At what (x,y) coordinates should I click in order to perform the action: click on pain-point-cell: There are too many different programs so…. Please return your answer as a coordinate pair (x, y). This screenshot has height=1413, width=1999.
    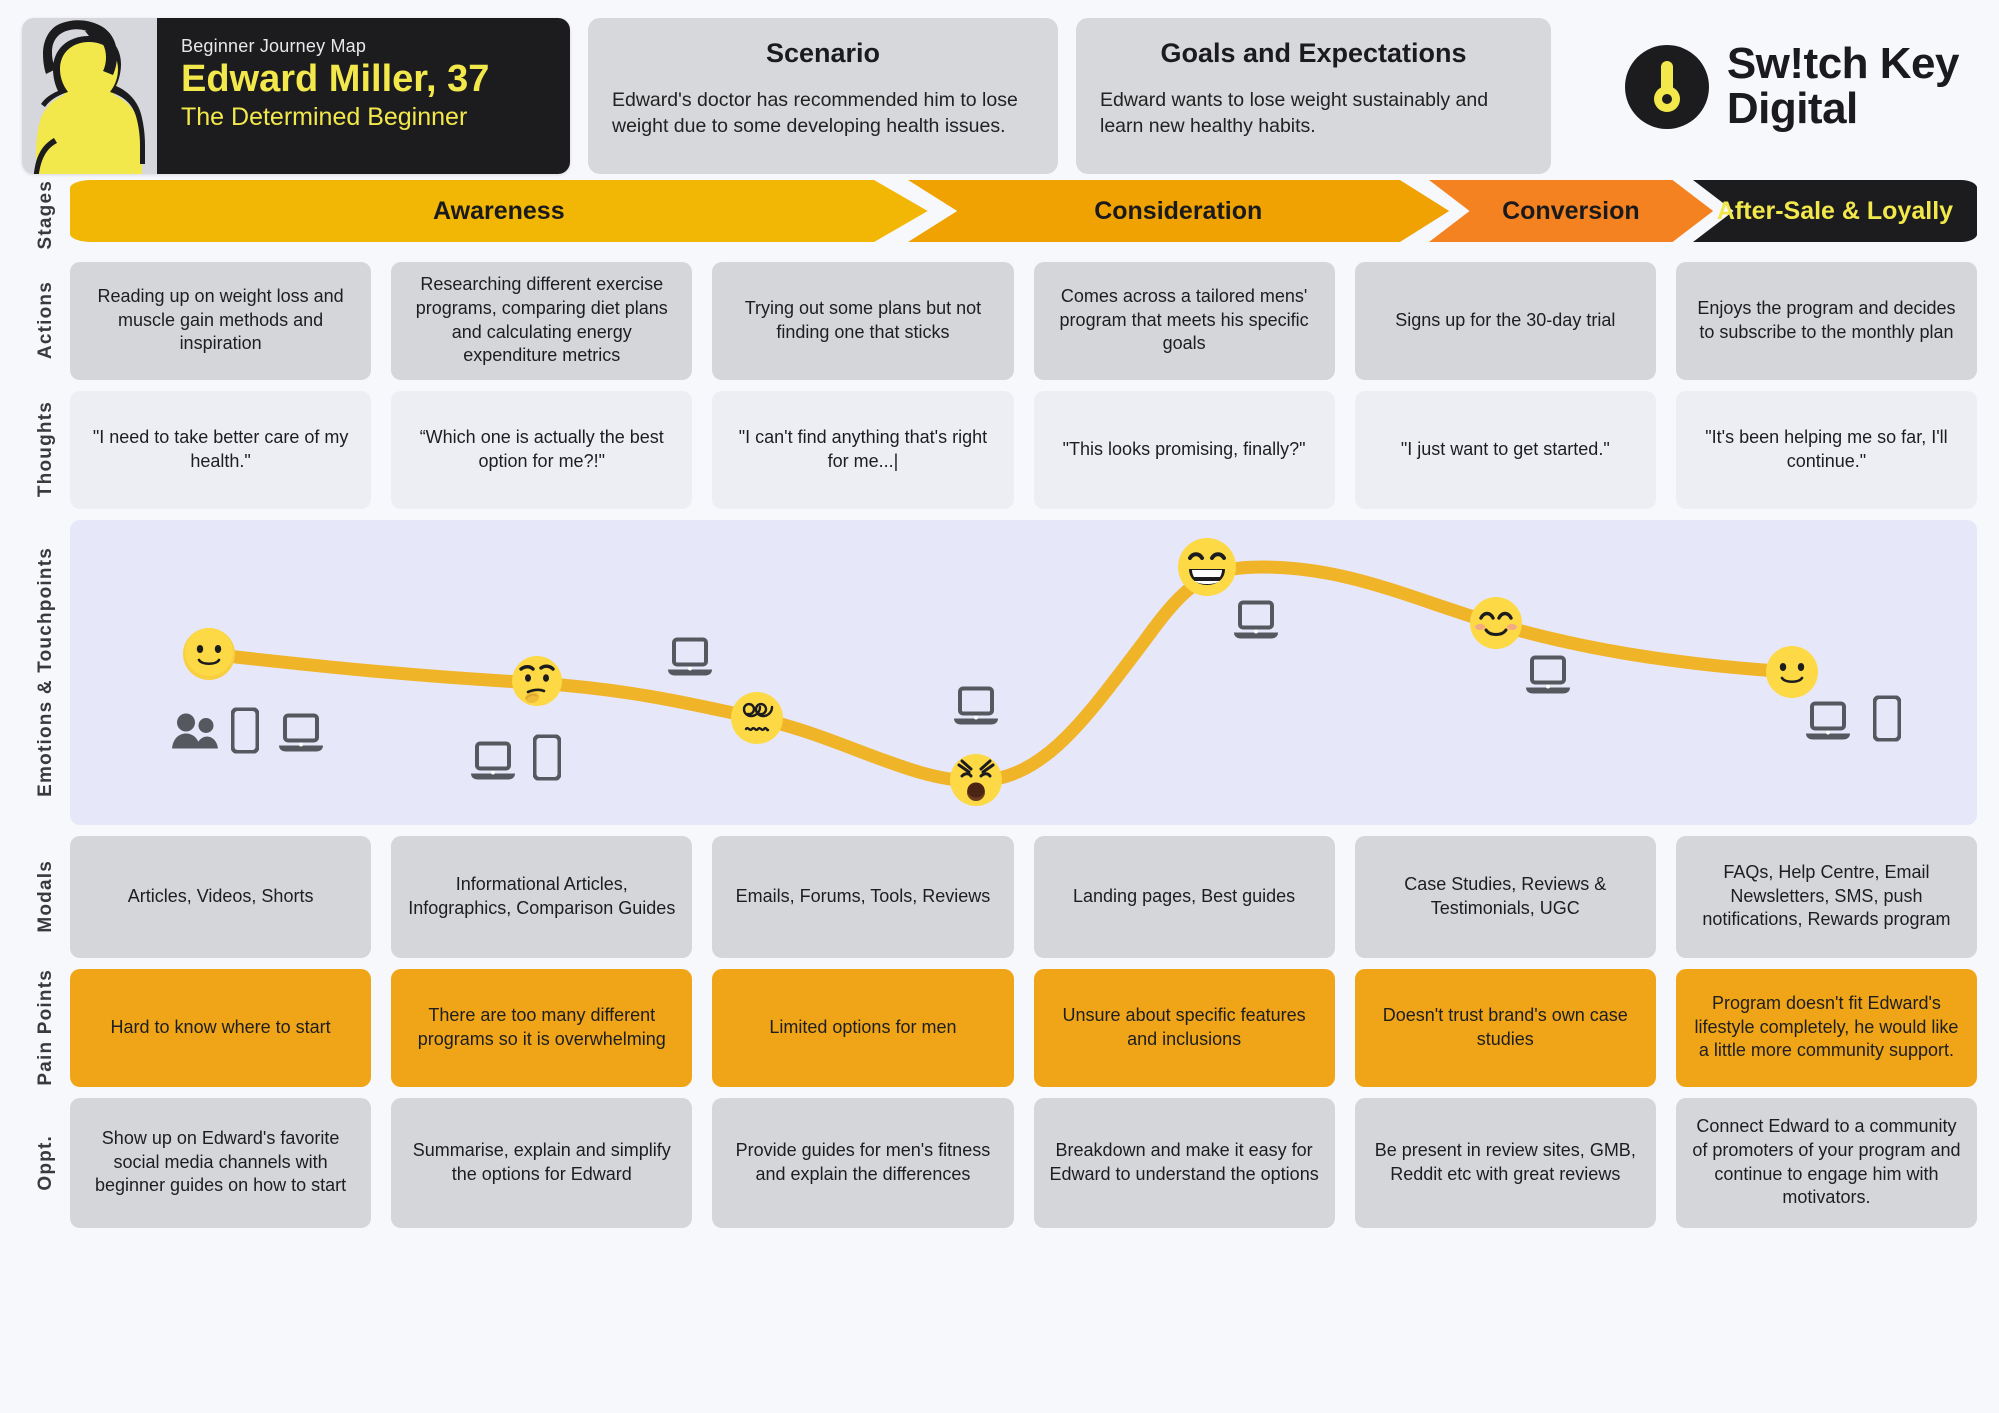
    Looking at the image, I should click on (542, 1027).